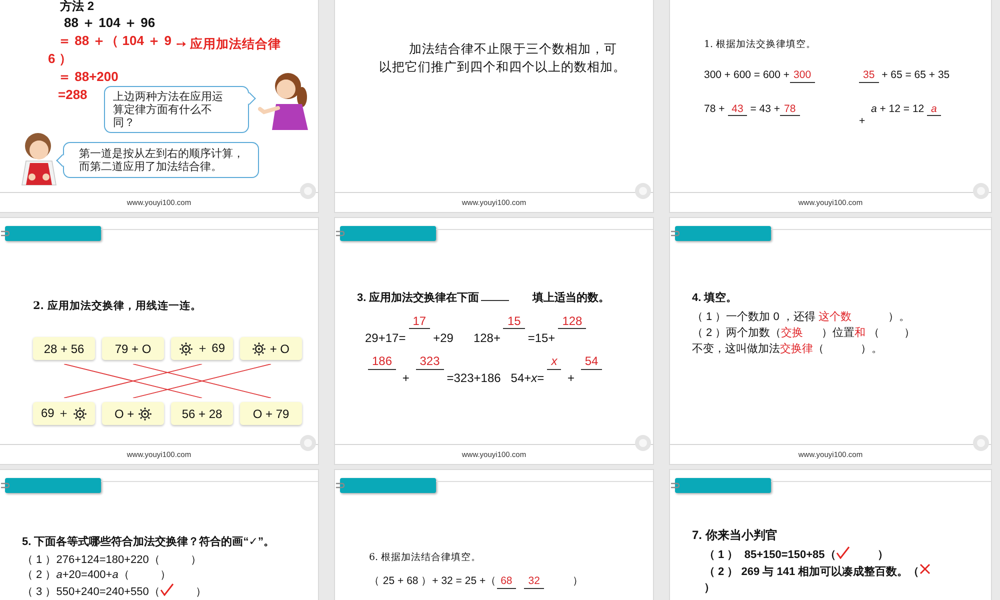 The width and height of the screenshot is (1000, 600). I want to click on math-text: O +, so click(125, 413).